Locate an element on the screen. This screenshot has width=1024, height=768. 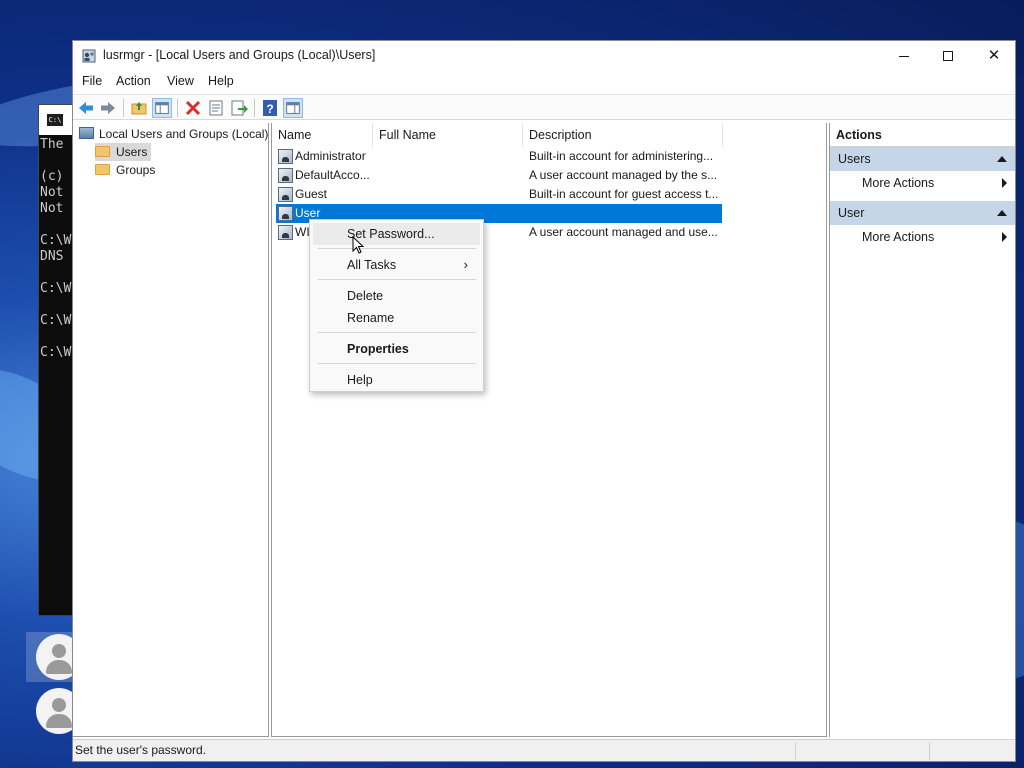
tree-item-users: Users is located at coordinates (123, 152).